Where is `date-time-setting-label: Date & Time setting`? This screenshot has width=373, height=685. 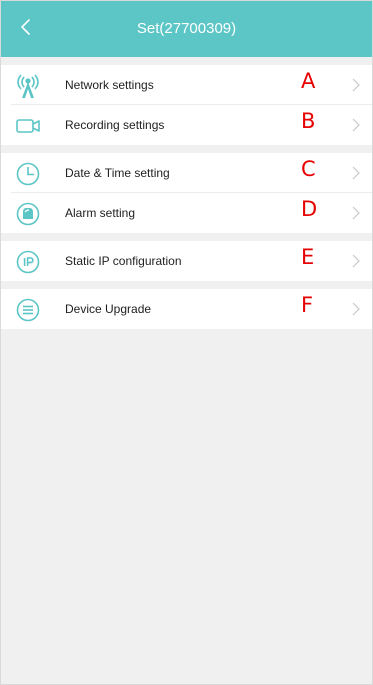 date-time-setting-label: Date & Time setting is located at coordinates (117, 173).